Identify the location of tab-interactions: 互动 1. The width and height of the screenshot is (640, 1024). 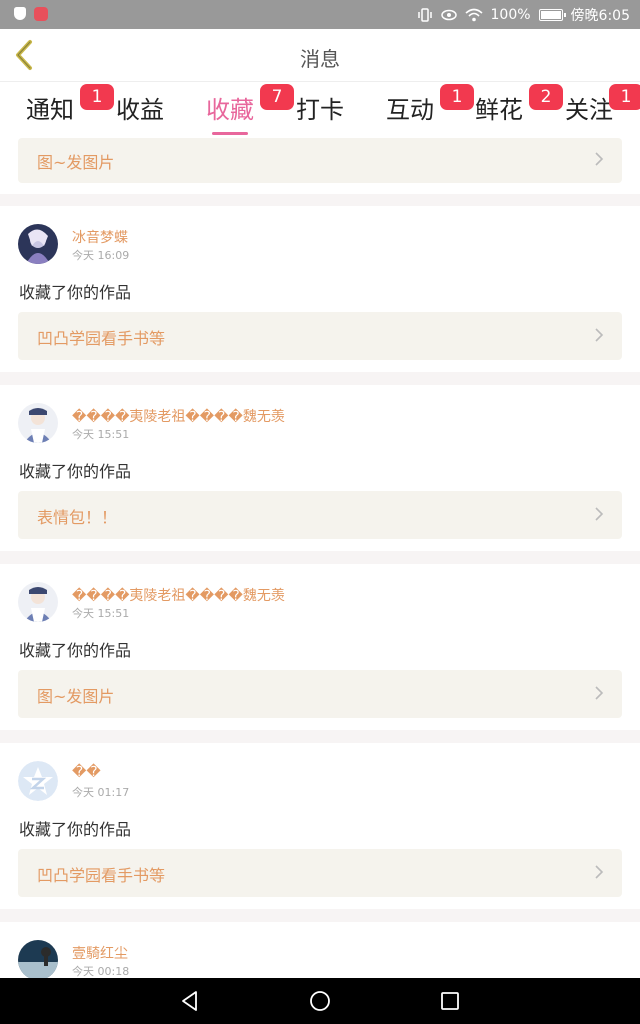
(422, 110).